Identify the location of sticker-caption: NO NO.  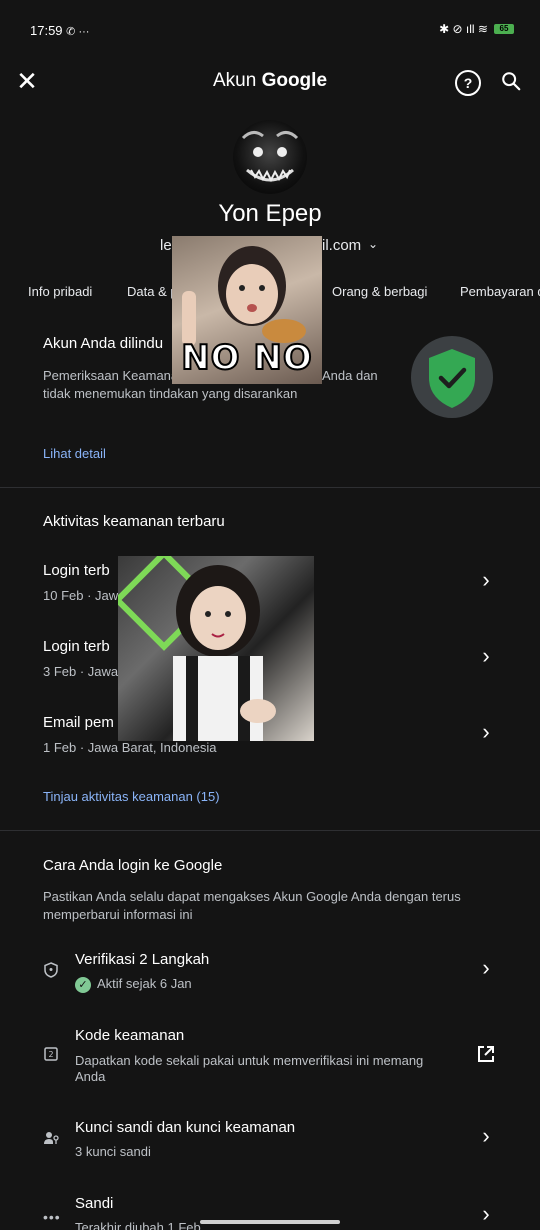
(246, 358).